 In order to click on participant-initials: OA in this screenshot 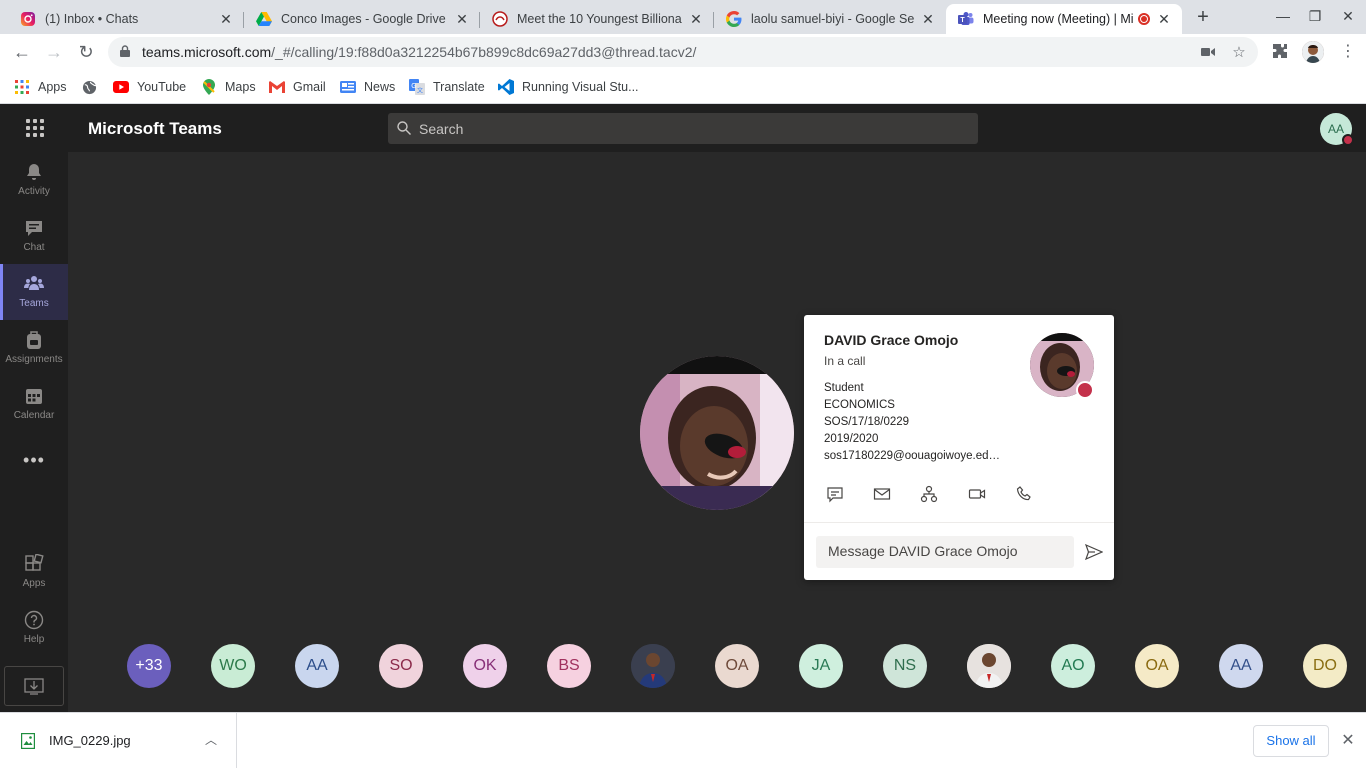, I will do `click(737, 665)`.